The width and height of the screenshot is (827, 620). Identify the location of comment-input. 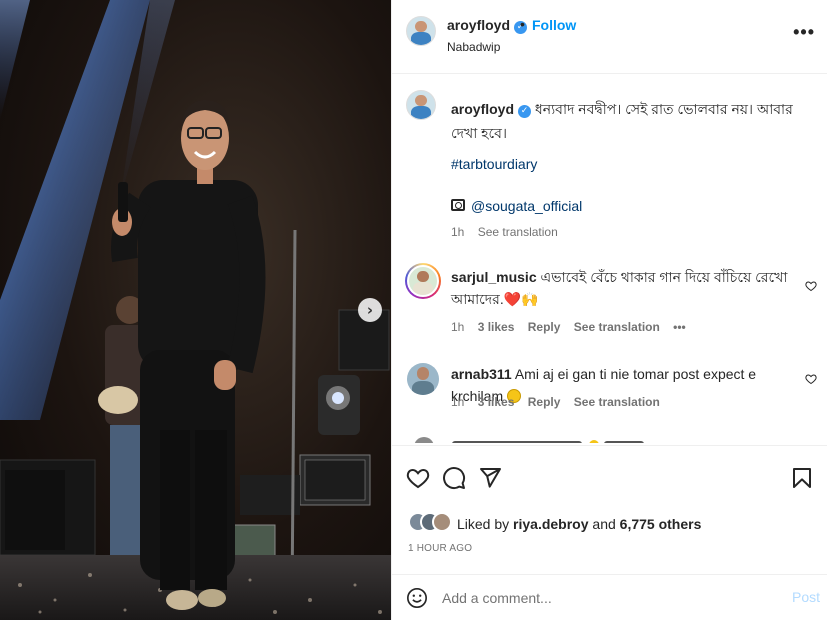
(602, 598).